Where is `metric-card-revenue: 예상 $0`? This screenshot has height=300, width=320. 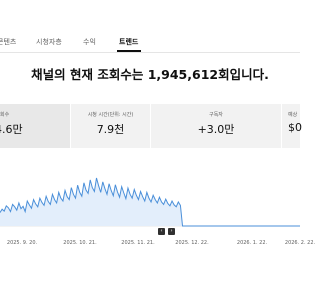
metric-card-revenue: 예상 $0 is located at coordinates (292, 126).